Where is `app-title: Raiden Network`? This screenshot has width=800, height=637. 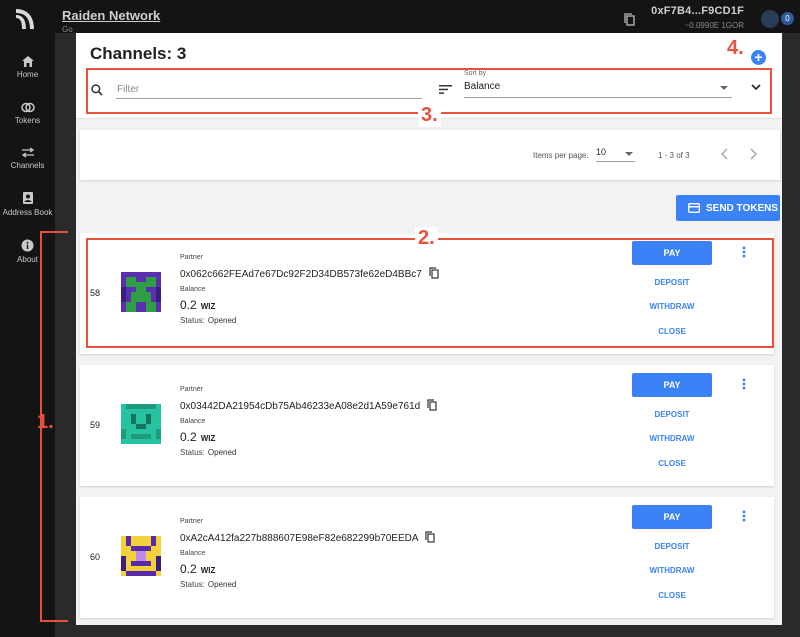 app-title: Raiden Network is located at coordinates (111, 15).